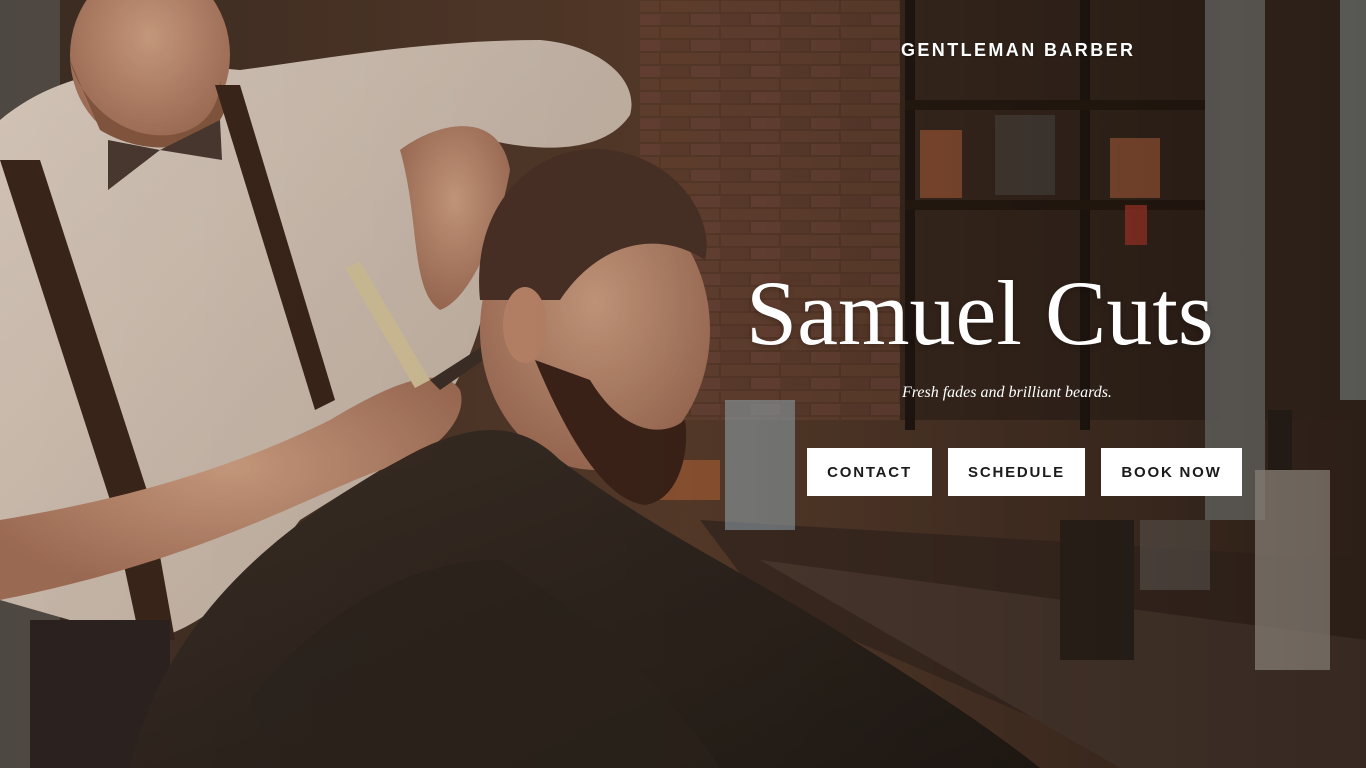  I want to click on page-title: Samuel Cuts, so click(980, 313).